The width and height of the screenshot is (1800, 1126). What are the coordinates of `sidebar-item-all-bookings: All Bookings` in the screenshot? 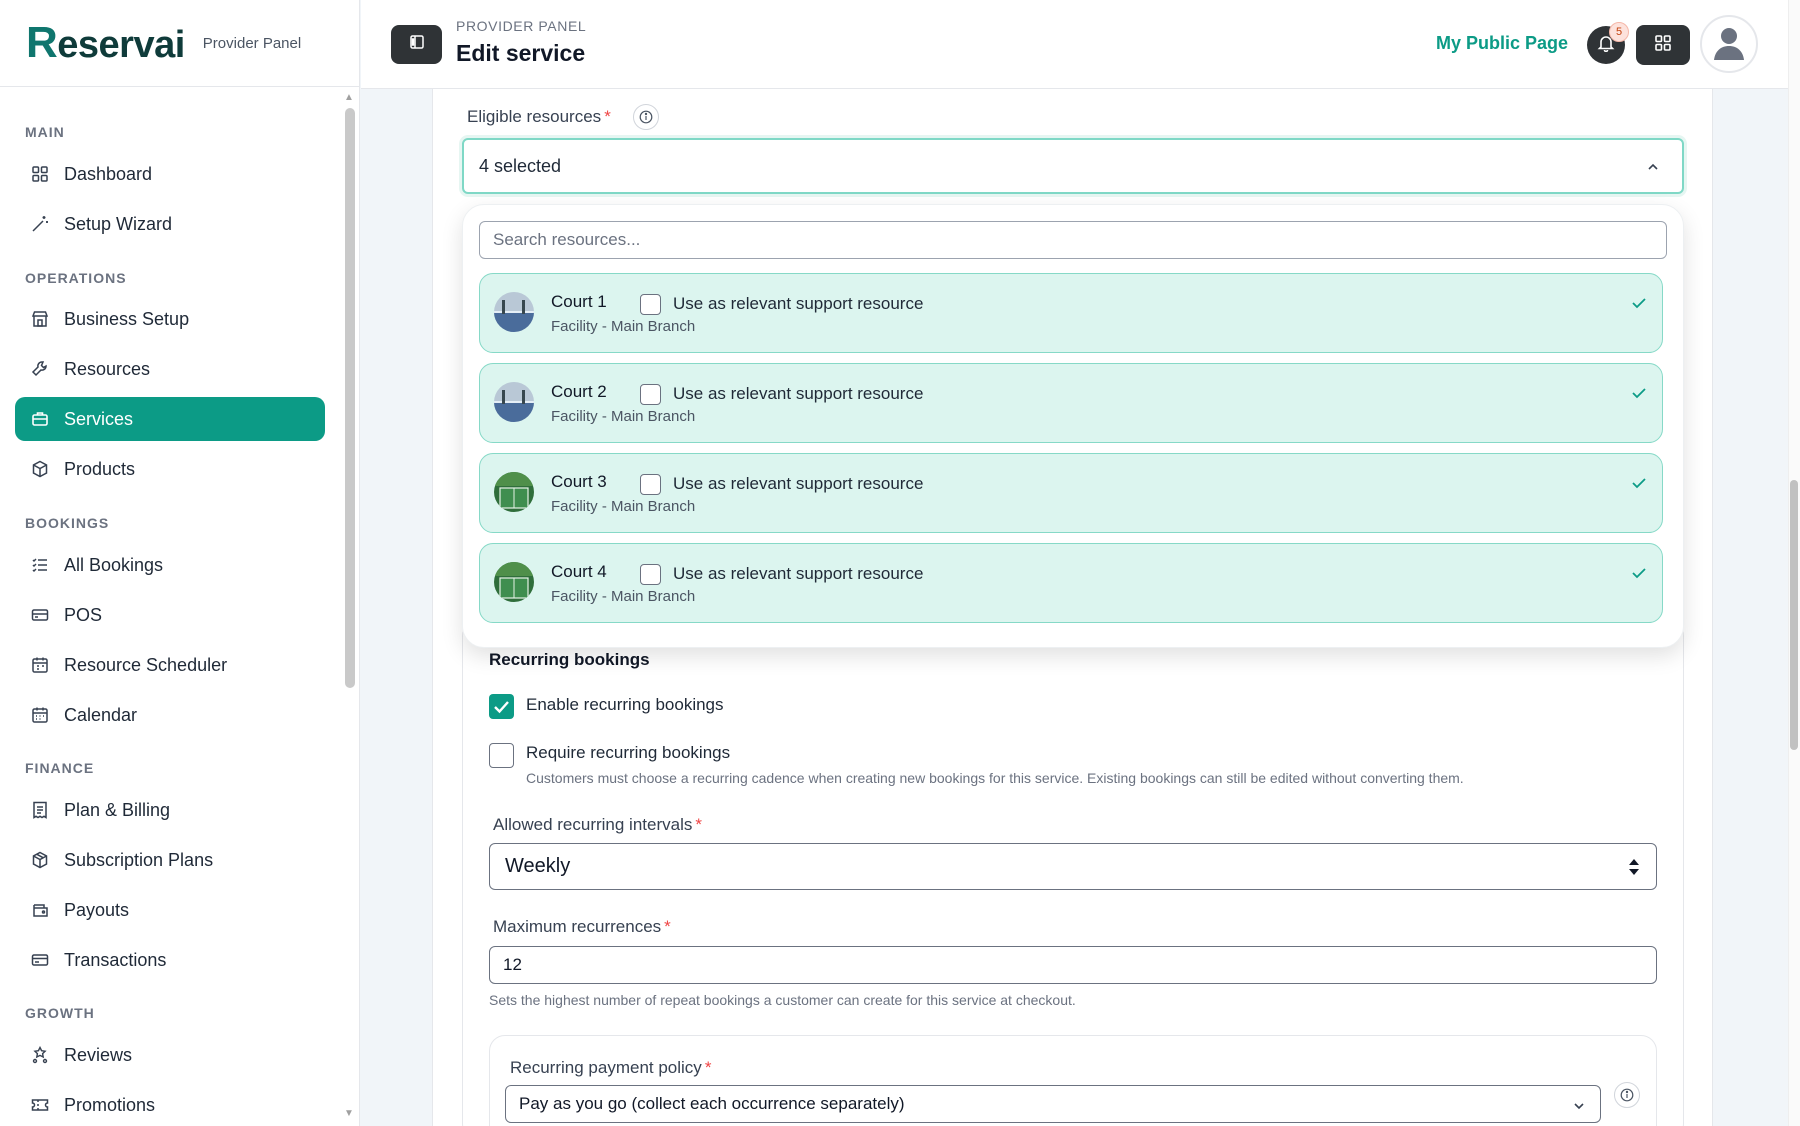 It's located at (170, 565).